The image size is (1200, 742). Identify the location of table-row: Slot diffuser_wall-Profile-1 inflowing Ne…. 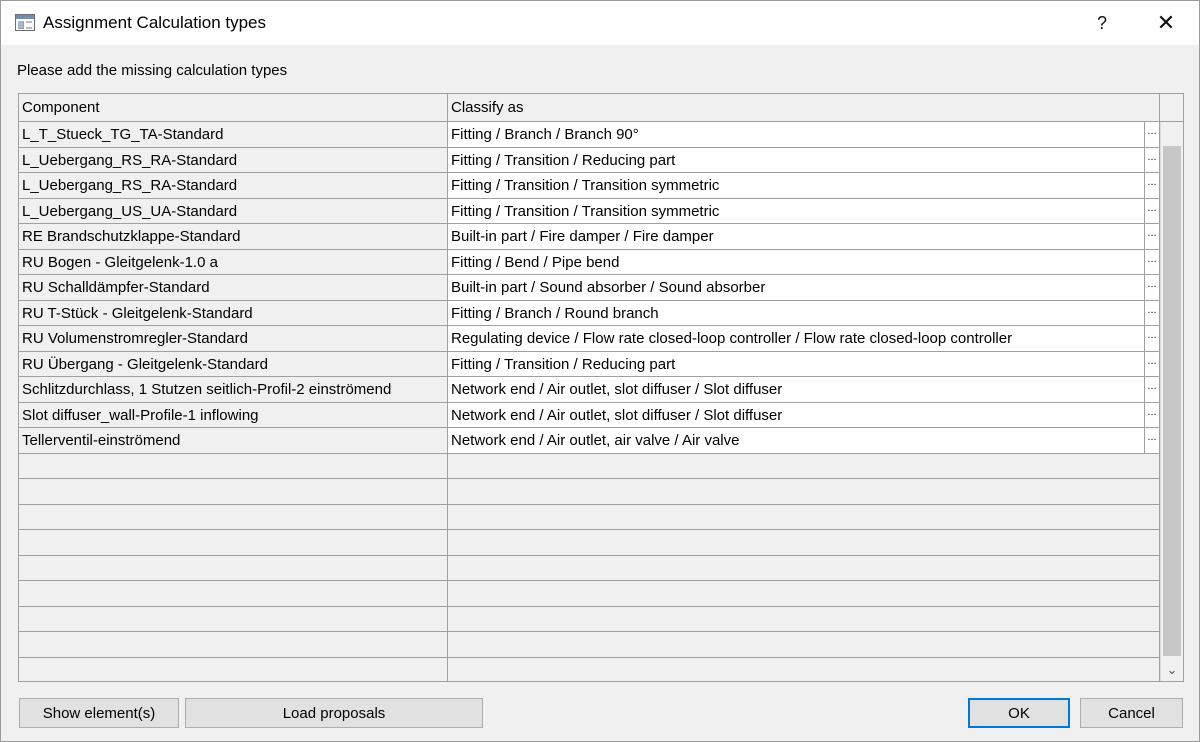
(589, 415).